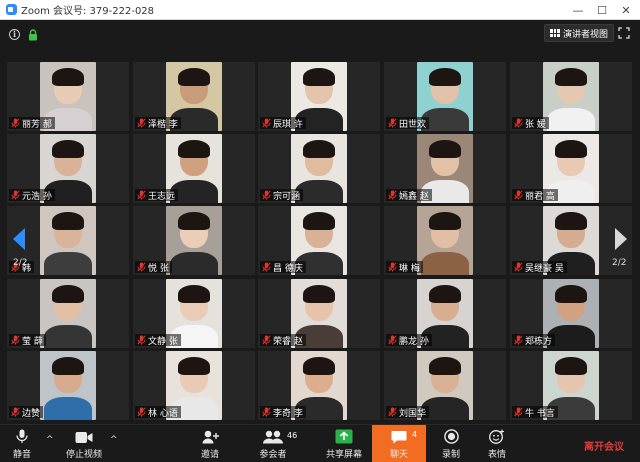 The width and height of the screenshot is (640, 462). What do you see at coordinates (292, 435) in the screenshot?
I see `participants-count-badge: 46` at bounding box center [292, 435].